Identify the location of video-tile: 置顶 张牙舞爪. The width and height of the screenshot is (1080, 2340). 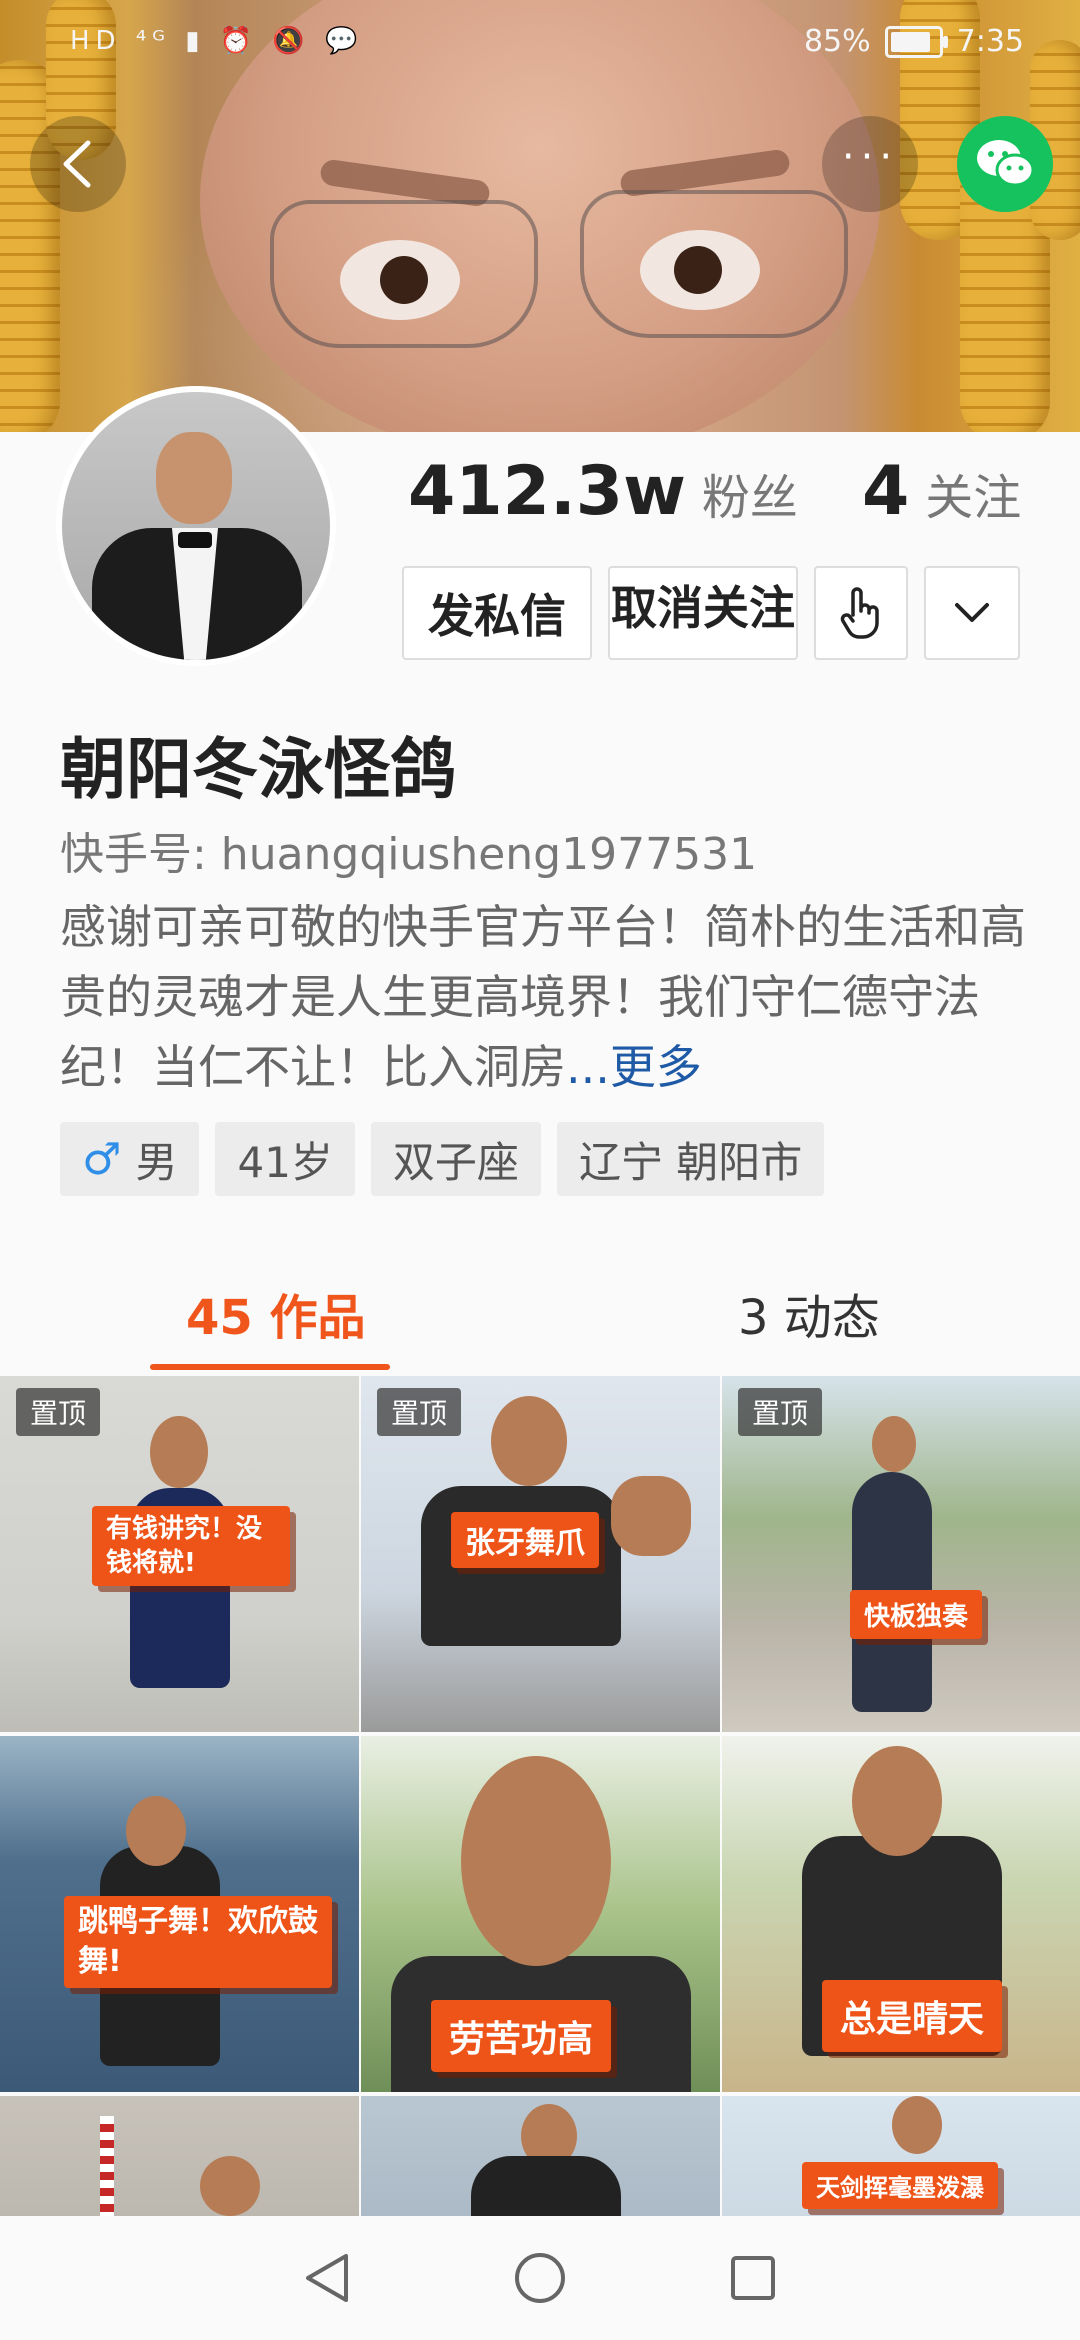
(540, 1554).